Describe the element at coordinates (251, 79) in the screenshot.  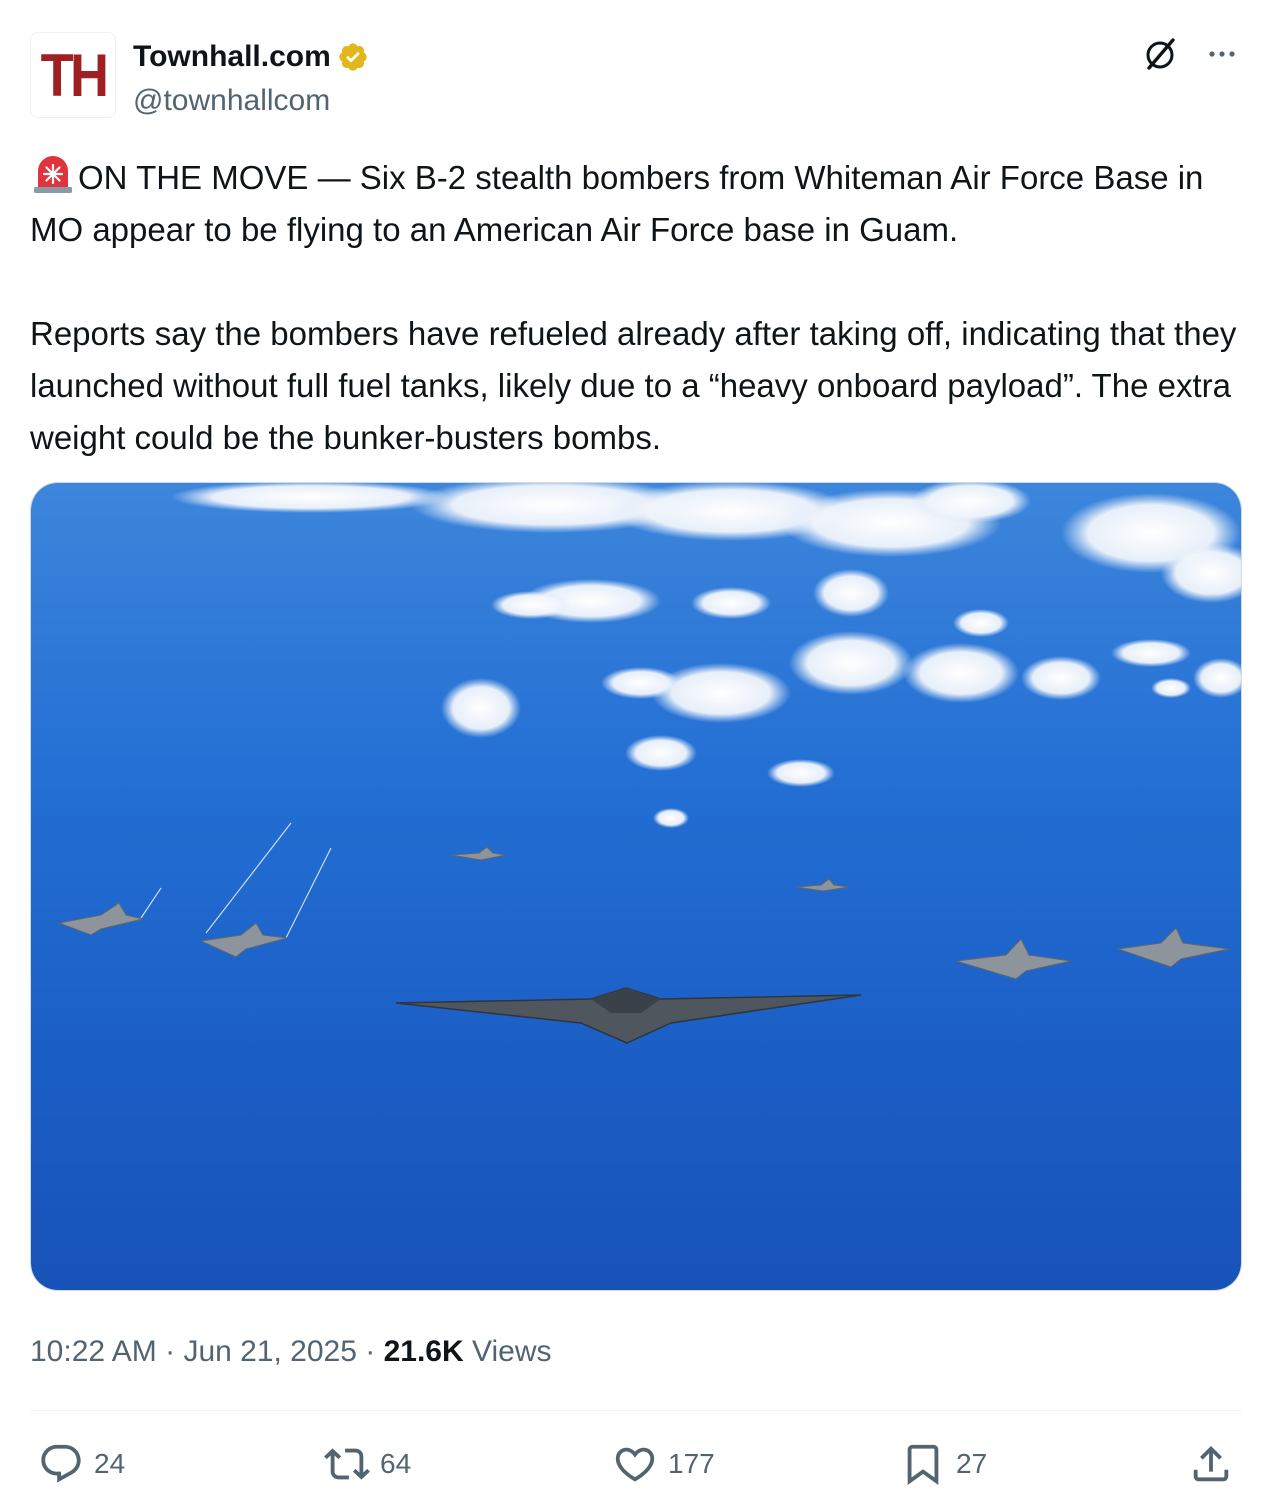
I see `author-block: Townhall.com @townhallcom` at that location.